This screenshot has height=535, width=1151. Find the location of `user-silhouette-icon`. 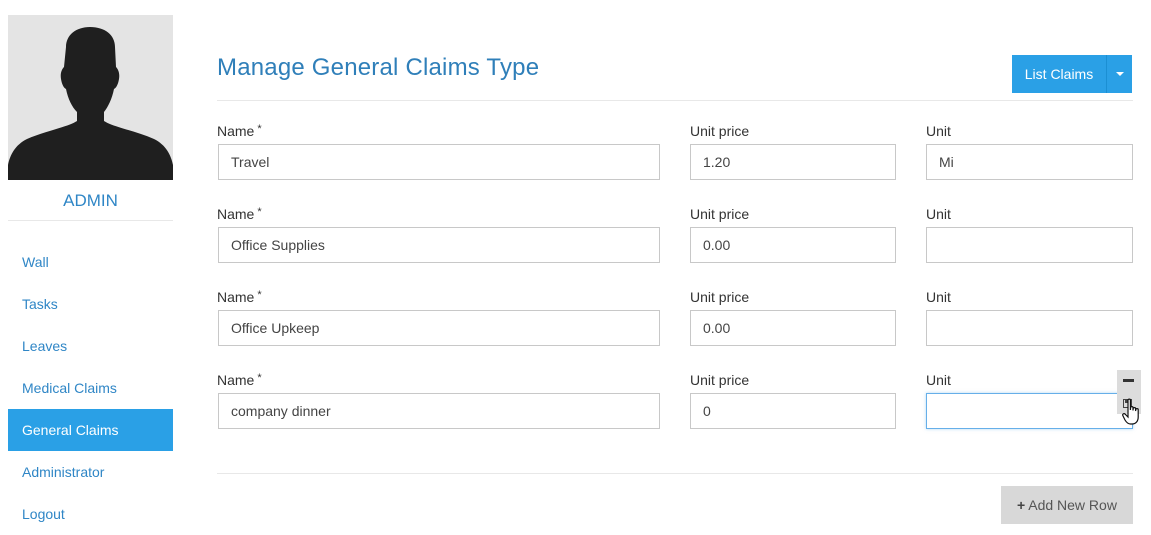

user-silhouette-icon is located at coordinates (90, 103).